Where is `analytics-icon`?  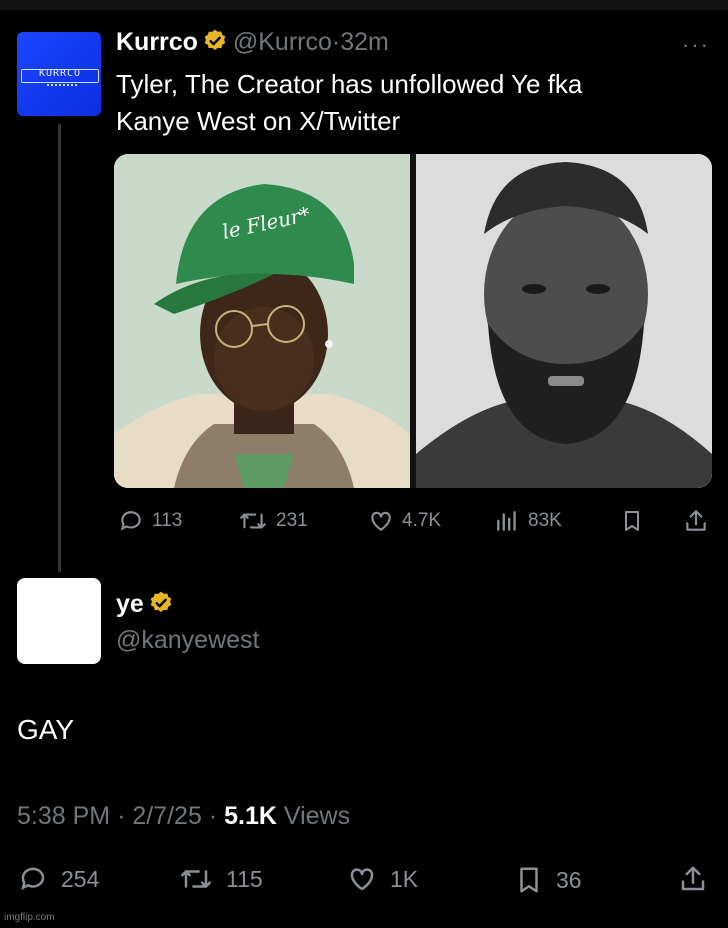
analytics-icon is located at coordinates (506, 521).